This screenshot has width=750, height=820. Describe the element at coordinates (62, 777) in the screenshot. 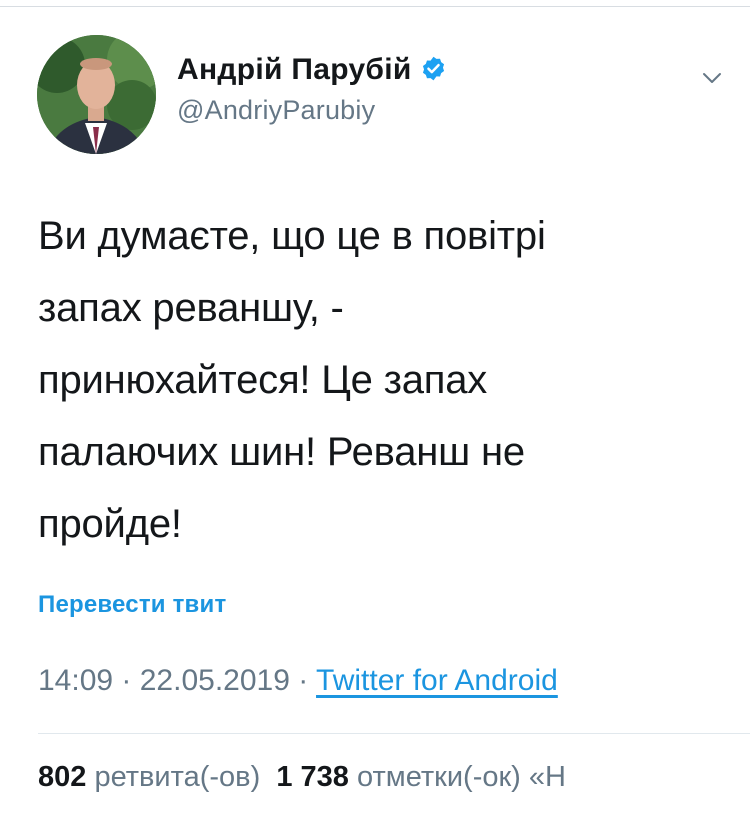

I see `retweets-count: 802` at that location.